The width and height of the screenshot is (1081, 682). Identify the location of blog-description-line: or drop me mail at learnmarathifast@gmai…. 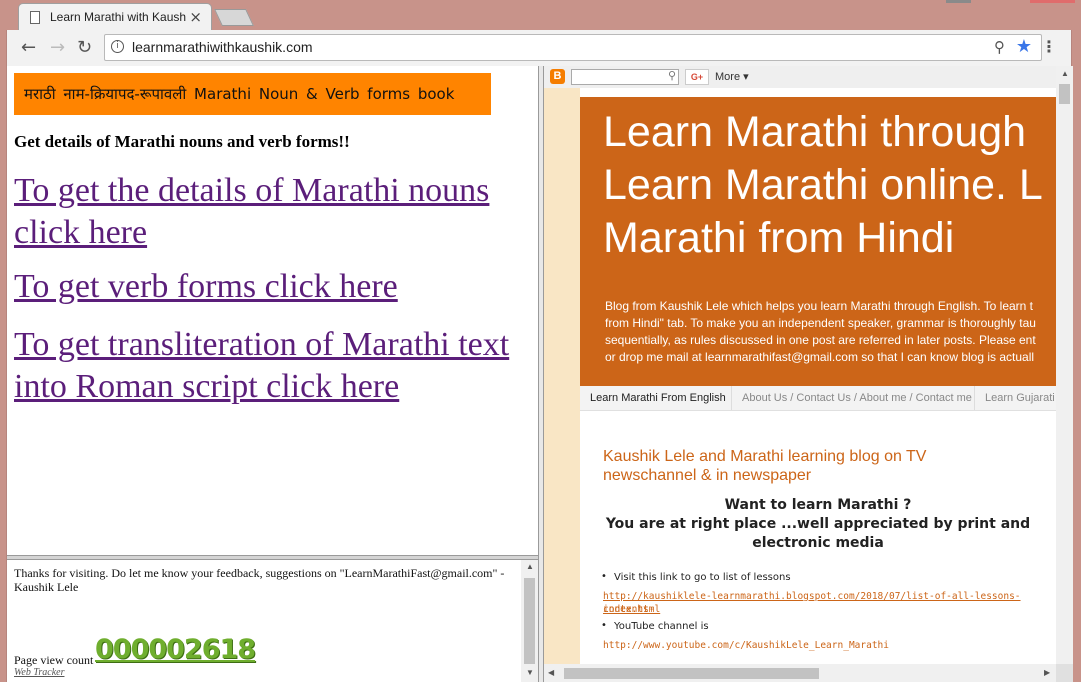
(820, 357).